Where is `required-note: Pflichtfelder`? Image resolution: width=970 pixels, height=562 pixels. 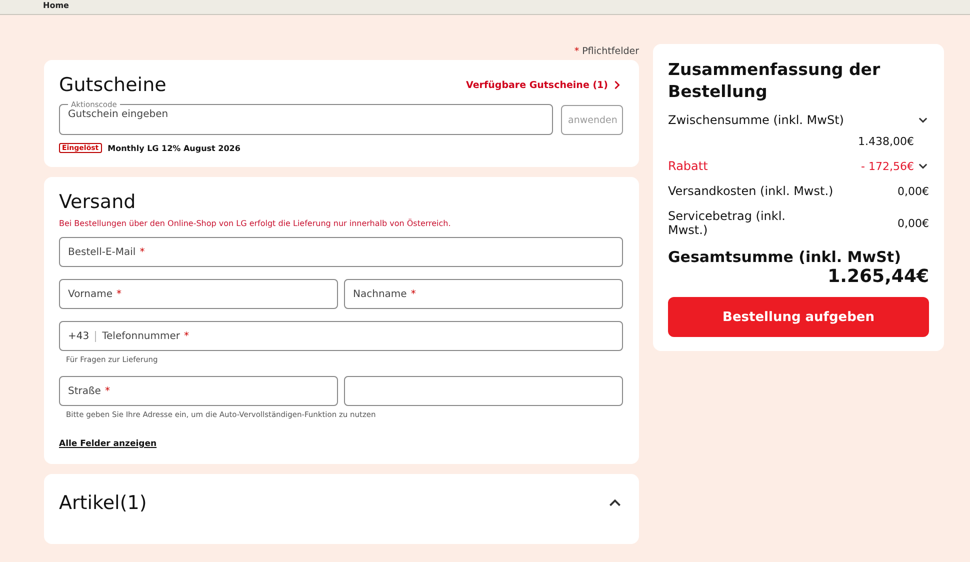 required-note: Pflichtfelder is located at coordinates (610, 51).